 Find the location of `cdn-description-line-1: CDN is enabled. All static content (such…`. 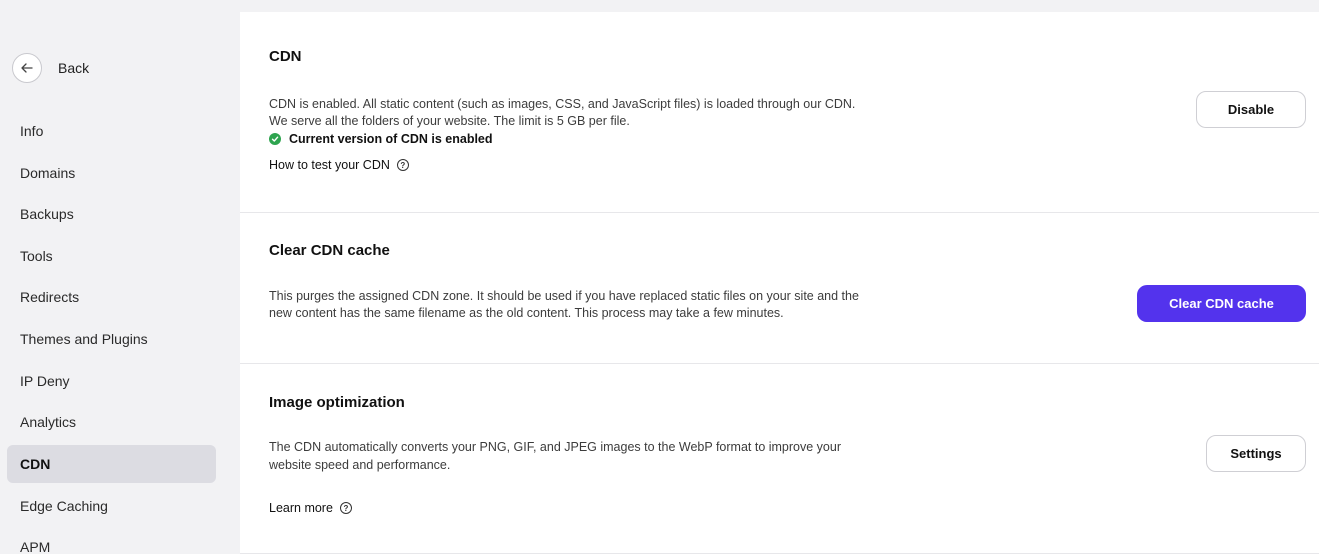

cdn-description-line-1: CDN is enabled. All static content (such… is located at coordinates (562, 104).